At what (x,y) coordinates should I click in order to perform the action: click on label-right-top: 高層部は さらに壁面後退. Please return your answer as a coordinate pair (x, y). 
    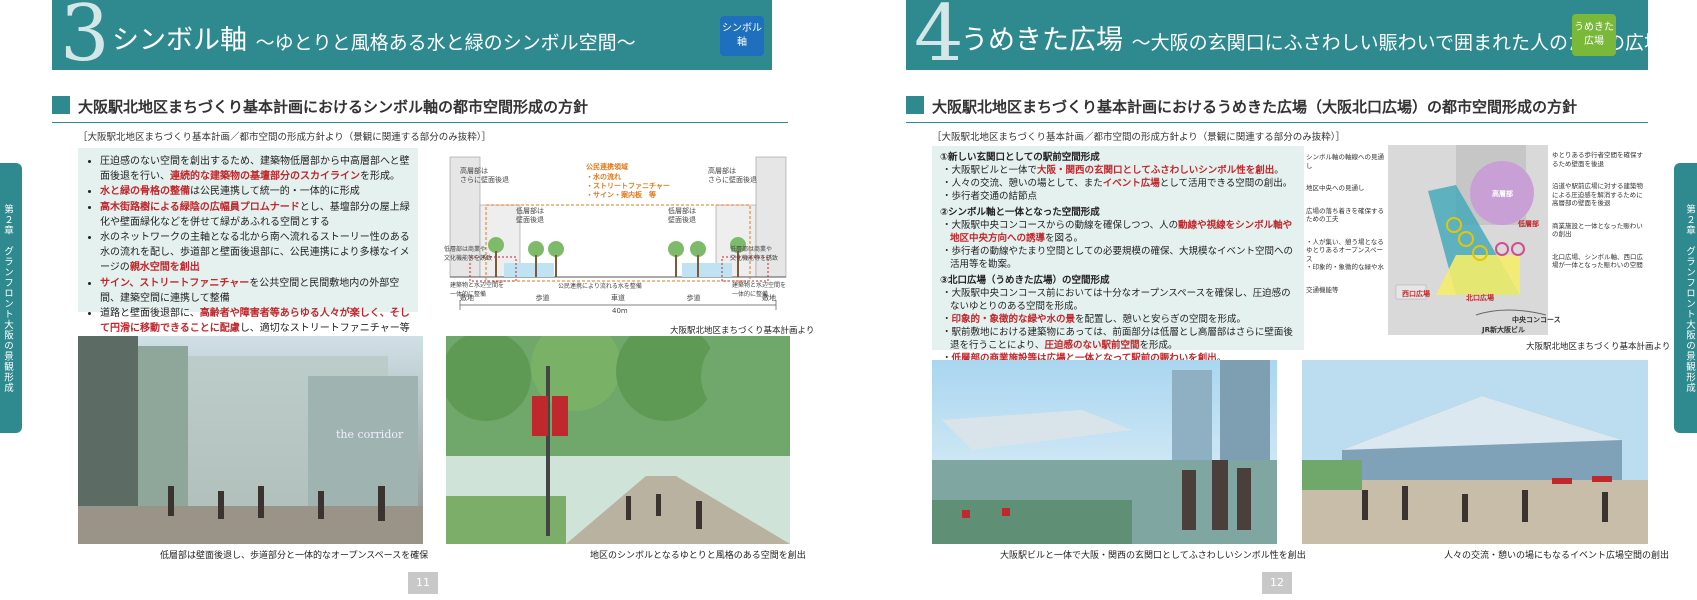
    Looking at the image, I should click on (732, 175).